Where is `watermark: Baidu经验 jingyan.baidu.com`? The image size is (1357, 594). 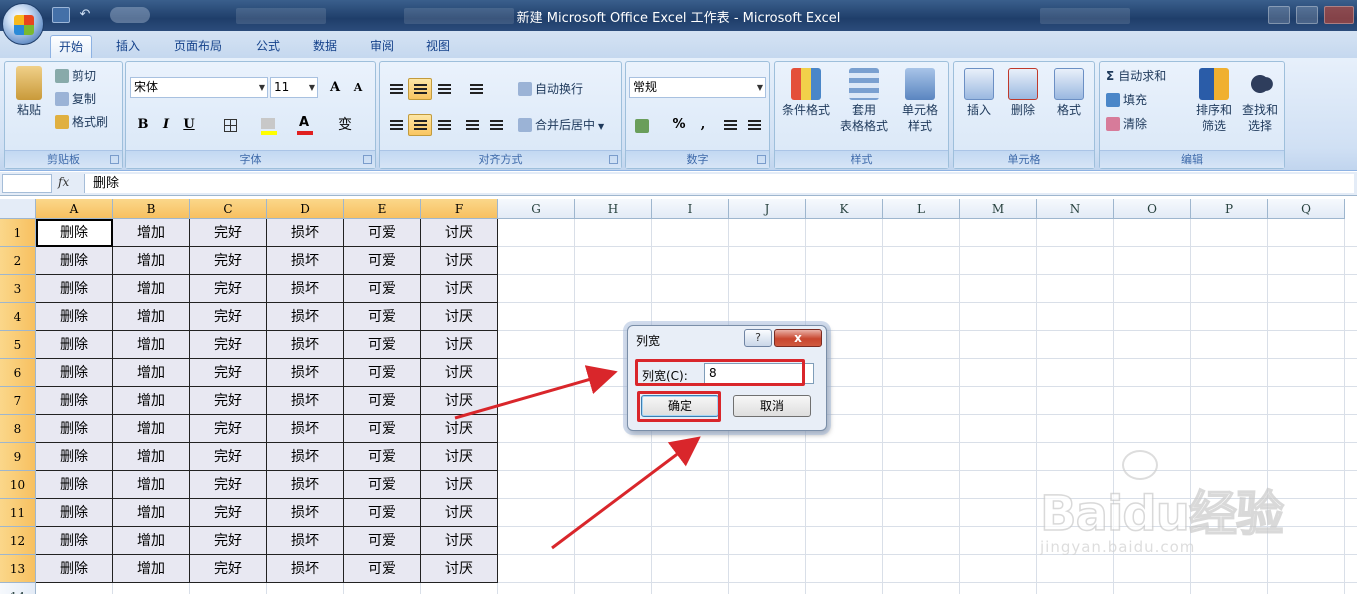 watermark: Baidu经验 jingyan.baidu.com is located at coordinates (1164, 510).